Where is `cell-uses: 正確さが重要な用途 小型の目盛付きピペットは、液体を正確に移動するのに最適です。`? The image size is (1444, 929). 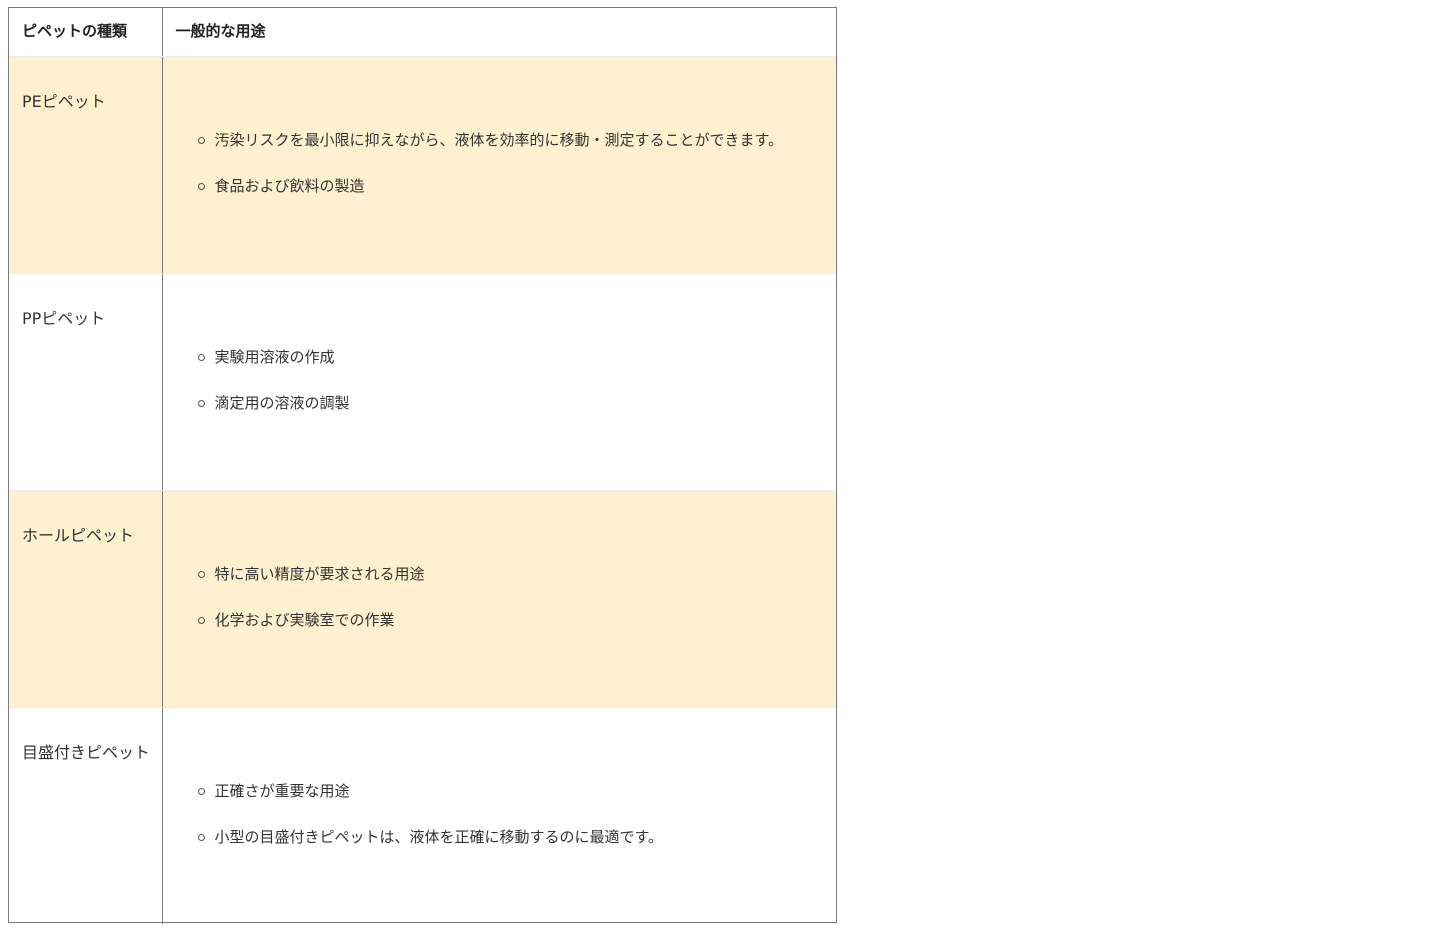 cell-uses: 正確さが重要な用途 小型の目盛付きピペットは、液体を正確に移動するのに最適です。 is located at coordinates (499, 815).